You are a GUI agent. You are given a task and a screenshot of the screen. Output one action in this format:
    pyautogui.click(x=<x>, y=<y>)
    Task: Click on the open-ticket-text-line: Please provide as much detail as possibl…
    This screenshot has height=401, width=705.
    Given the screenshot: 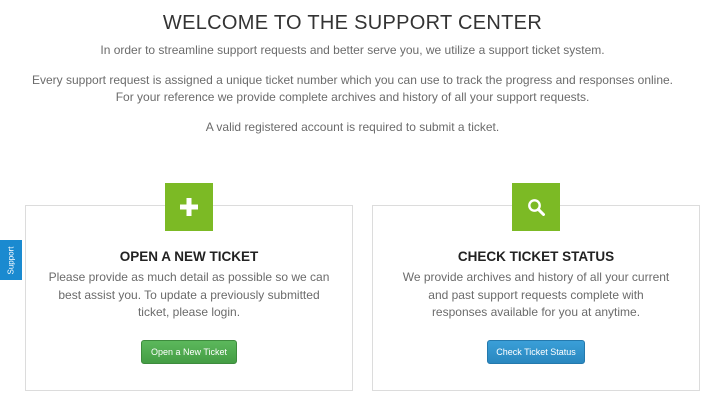 What is the action you would take?
    pyautogui.click(x=189, y=277)
    